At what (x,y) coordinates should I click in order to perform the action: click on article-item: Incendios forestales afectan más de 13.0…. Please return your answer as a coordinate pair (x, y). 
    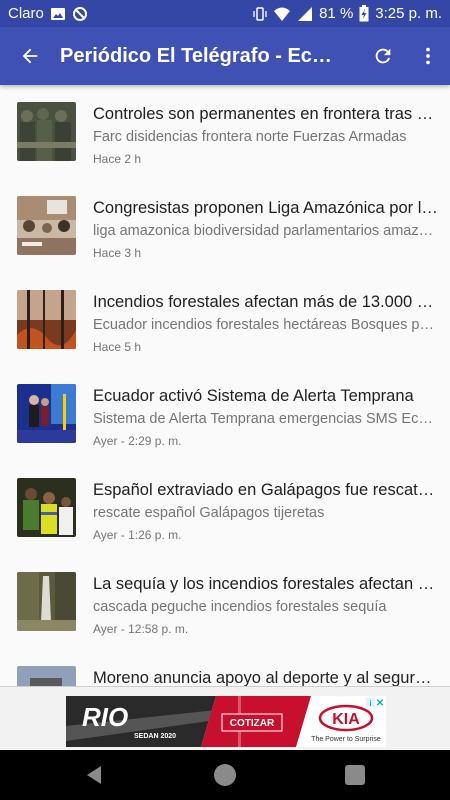
    Looking at the image, I should click on (225, 320).